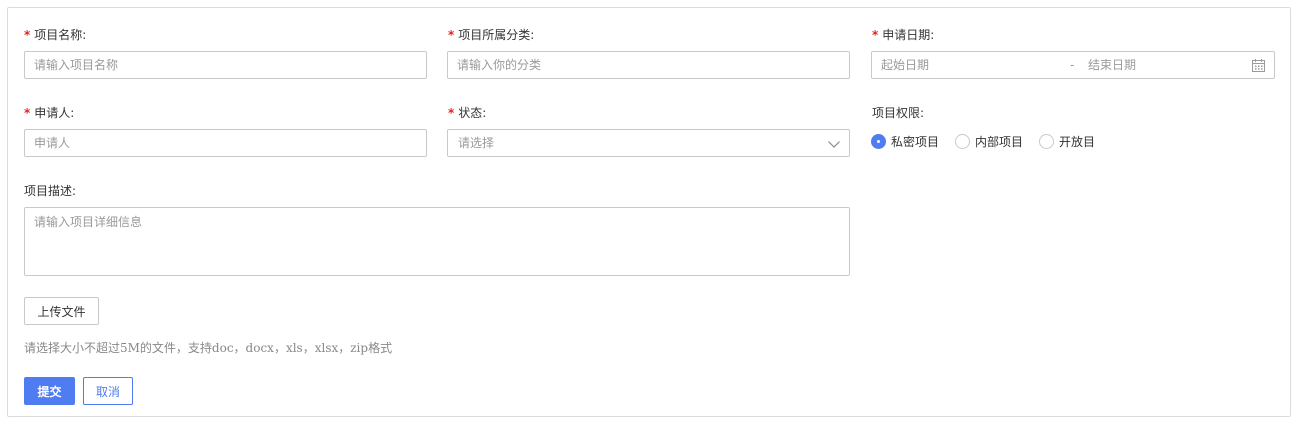  What do you see at coordinates (903, 35) in the screenshot?
I see `apply-date-label: * 申请日期:` at bounding box center [903, 35].